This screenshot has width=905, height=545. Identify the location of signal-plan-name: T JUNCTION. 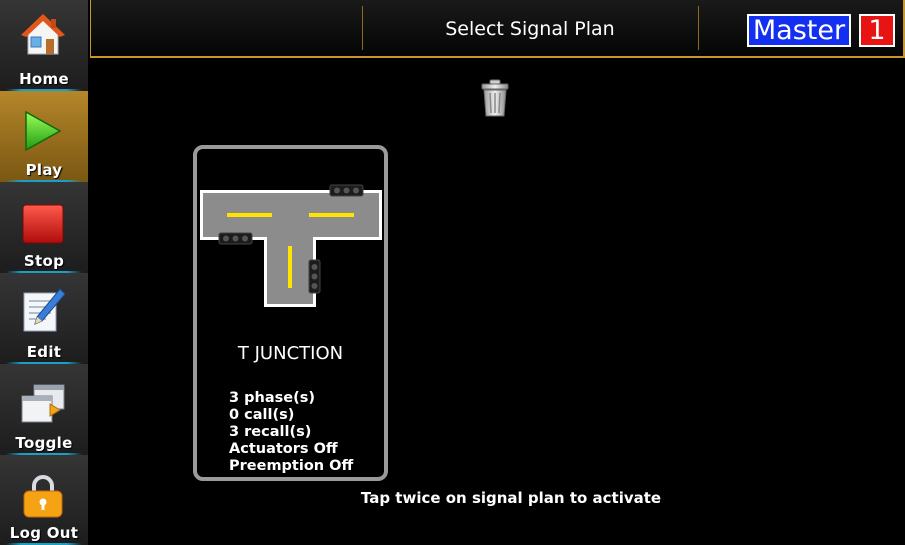
(290, 353).